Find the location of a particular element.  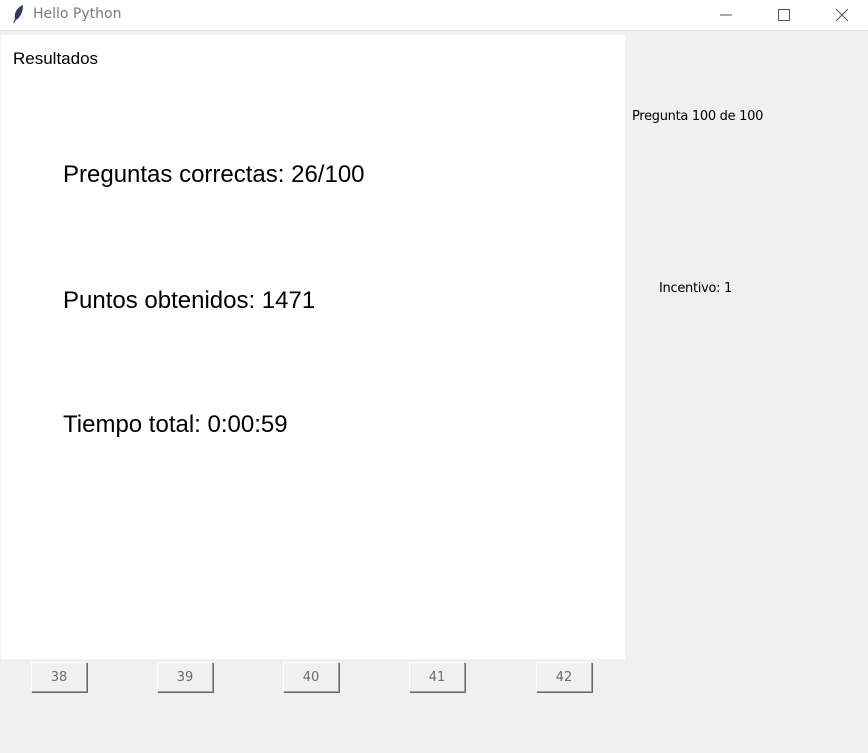

results-title: Resultados is located at coordinates (56, 58).